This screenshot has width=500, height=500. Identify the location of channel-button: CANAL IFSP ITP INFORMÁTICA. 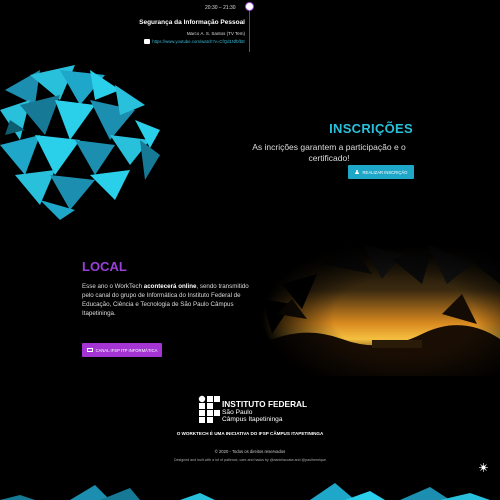
(122, 350).